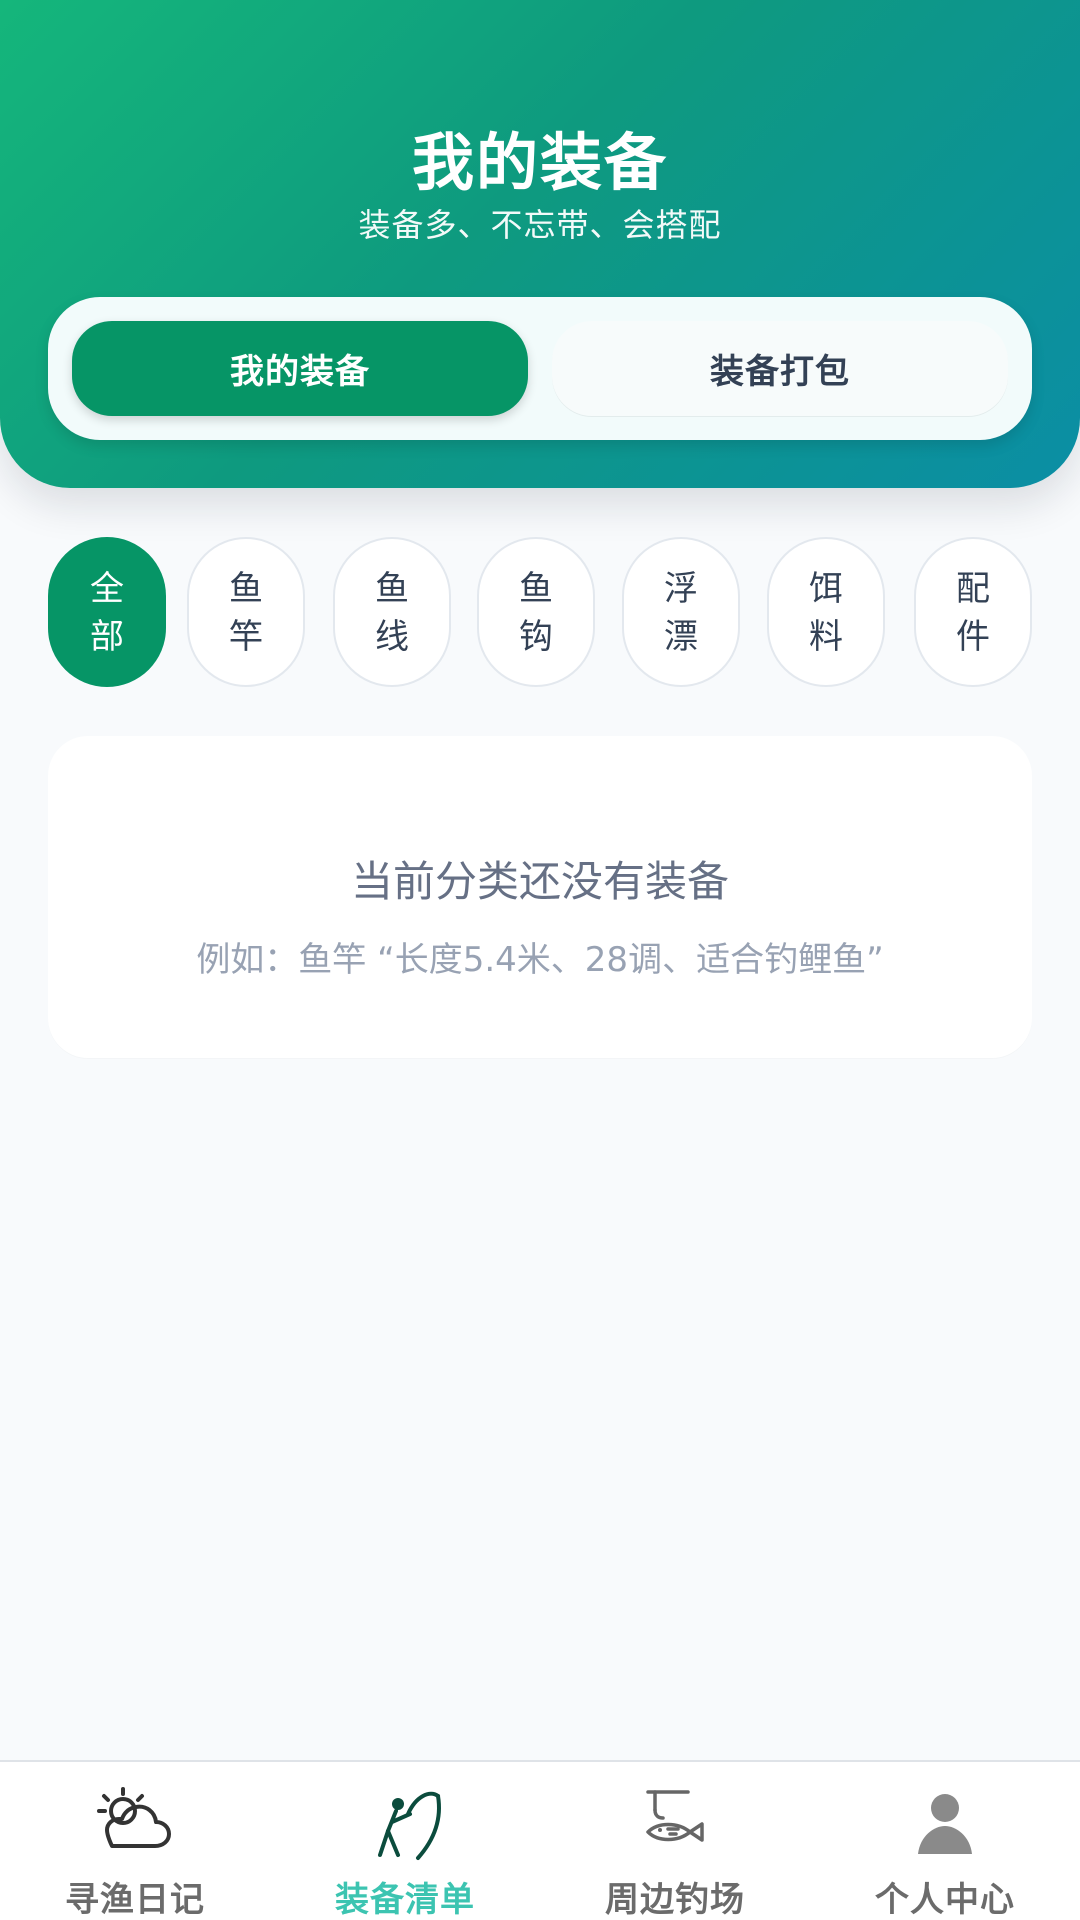 This screenshot has width=1080, height=1920. Describe the element at coordinates (675, 1816) in the screenshot. I see `fish-spot-icon` at that location.